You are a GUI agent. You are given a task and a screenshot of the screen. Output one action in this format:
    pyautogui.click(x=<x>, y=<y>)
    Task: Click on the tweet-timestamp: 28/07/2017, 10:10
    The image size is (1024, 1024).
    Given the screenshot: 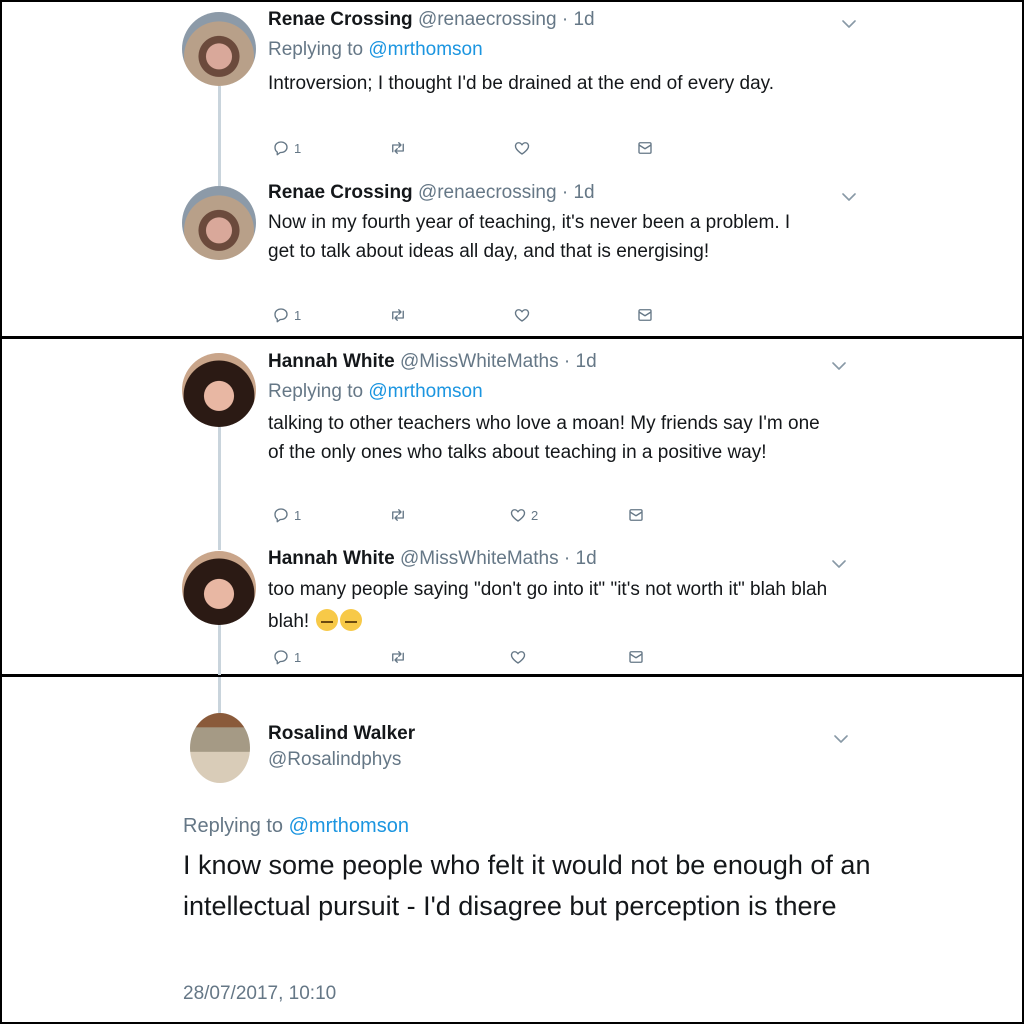 What is the action you would take?
    pyautogui.click(x=259, y=994)
    